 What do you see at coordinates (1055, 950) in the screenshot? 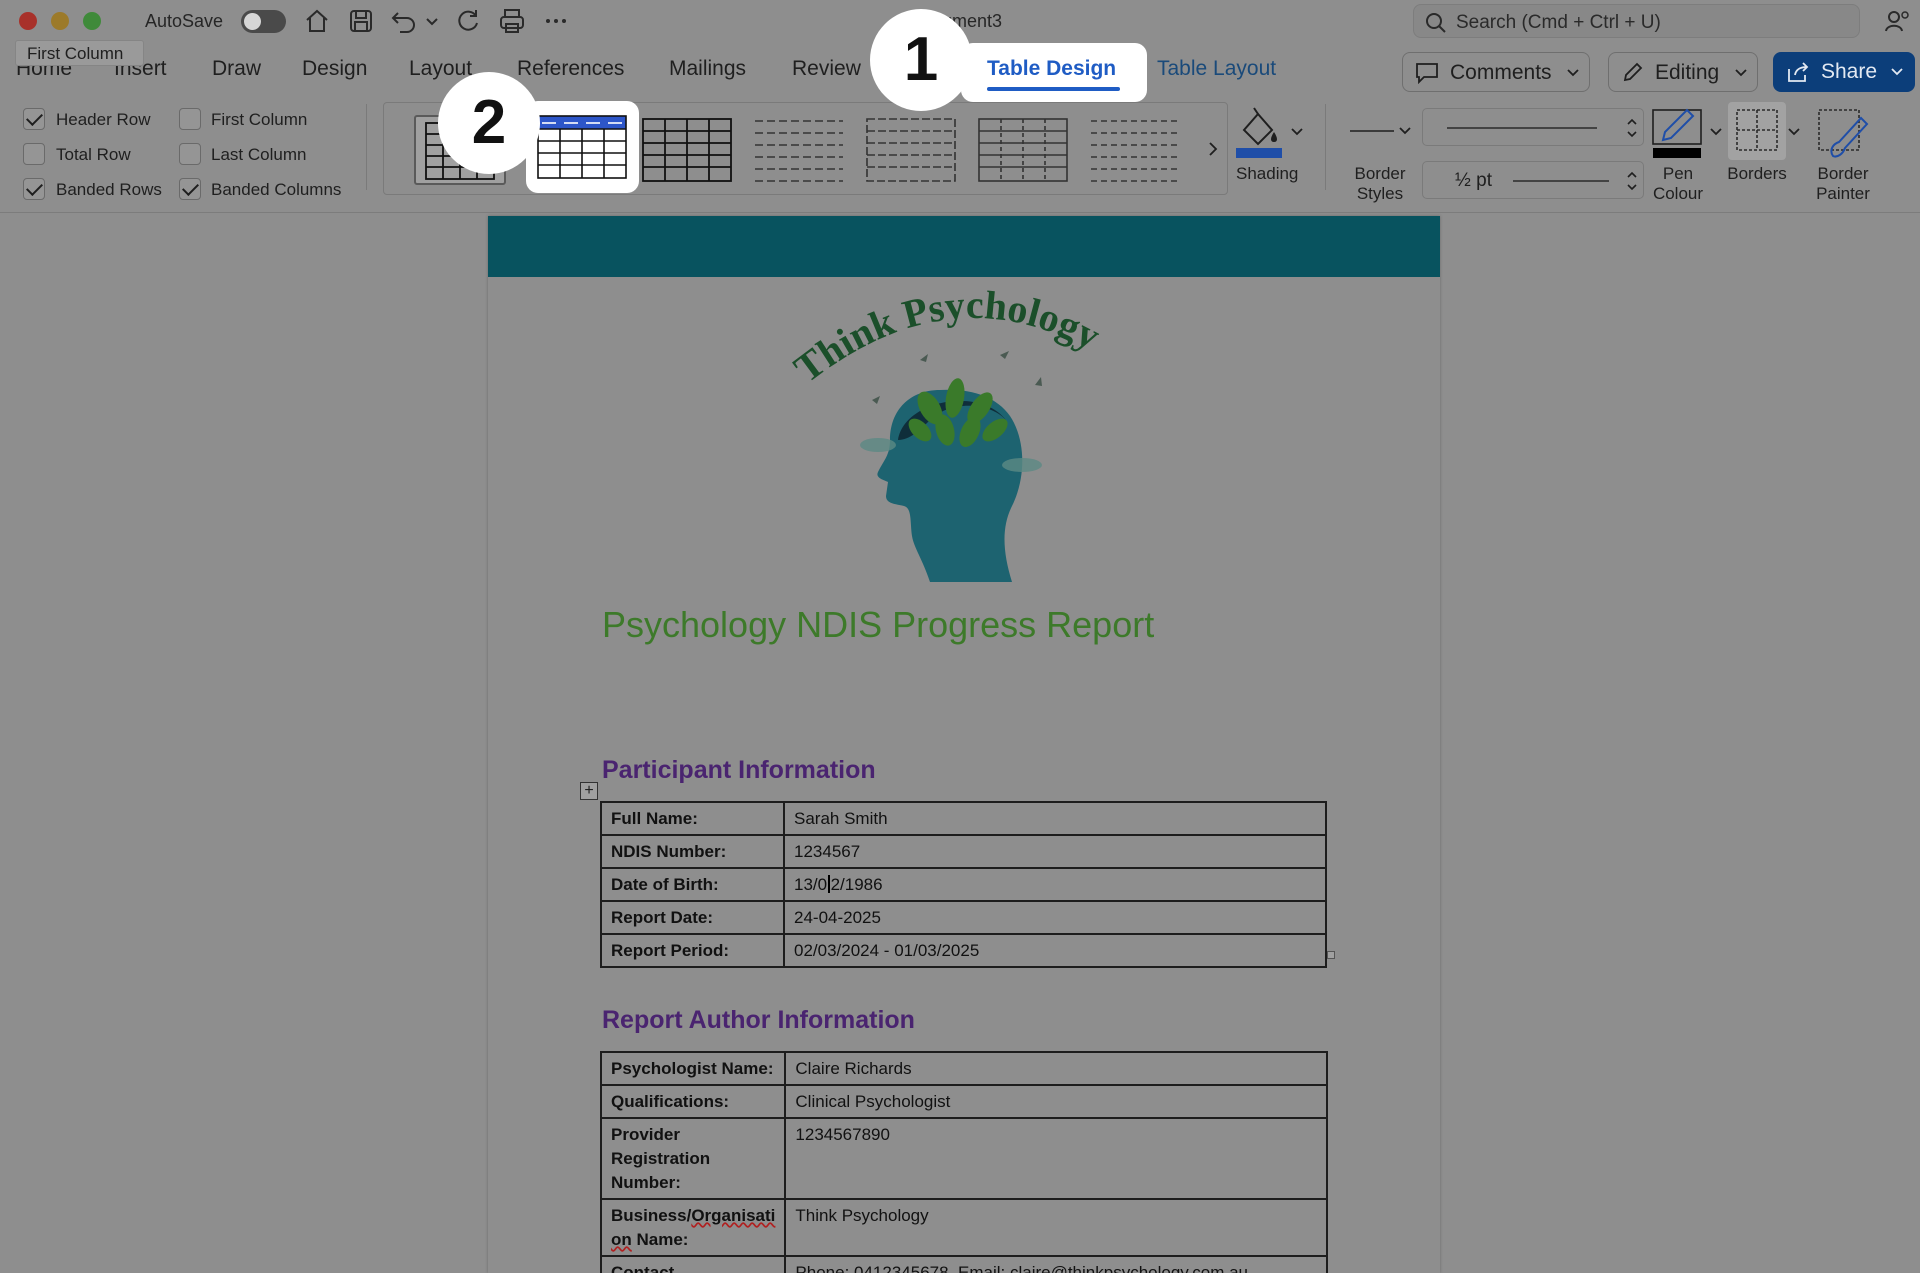
I see `table-cell-value: 02/03/2024 - 01/03/2025` at bounding box center [1055, 950].